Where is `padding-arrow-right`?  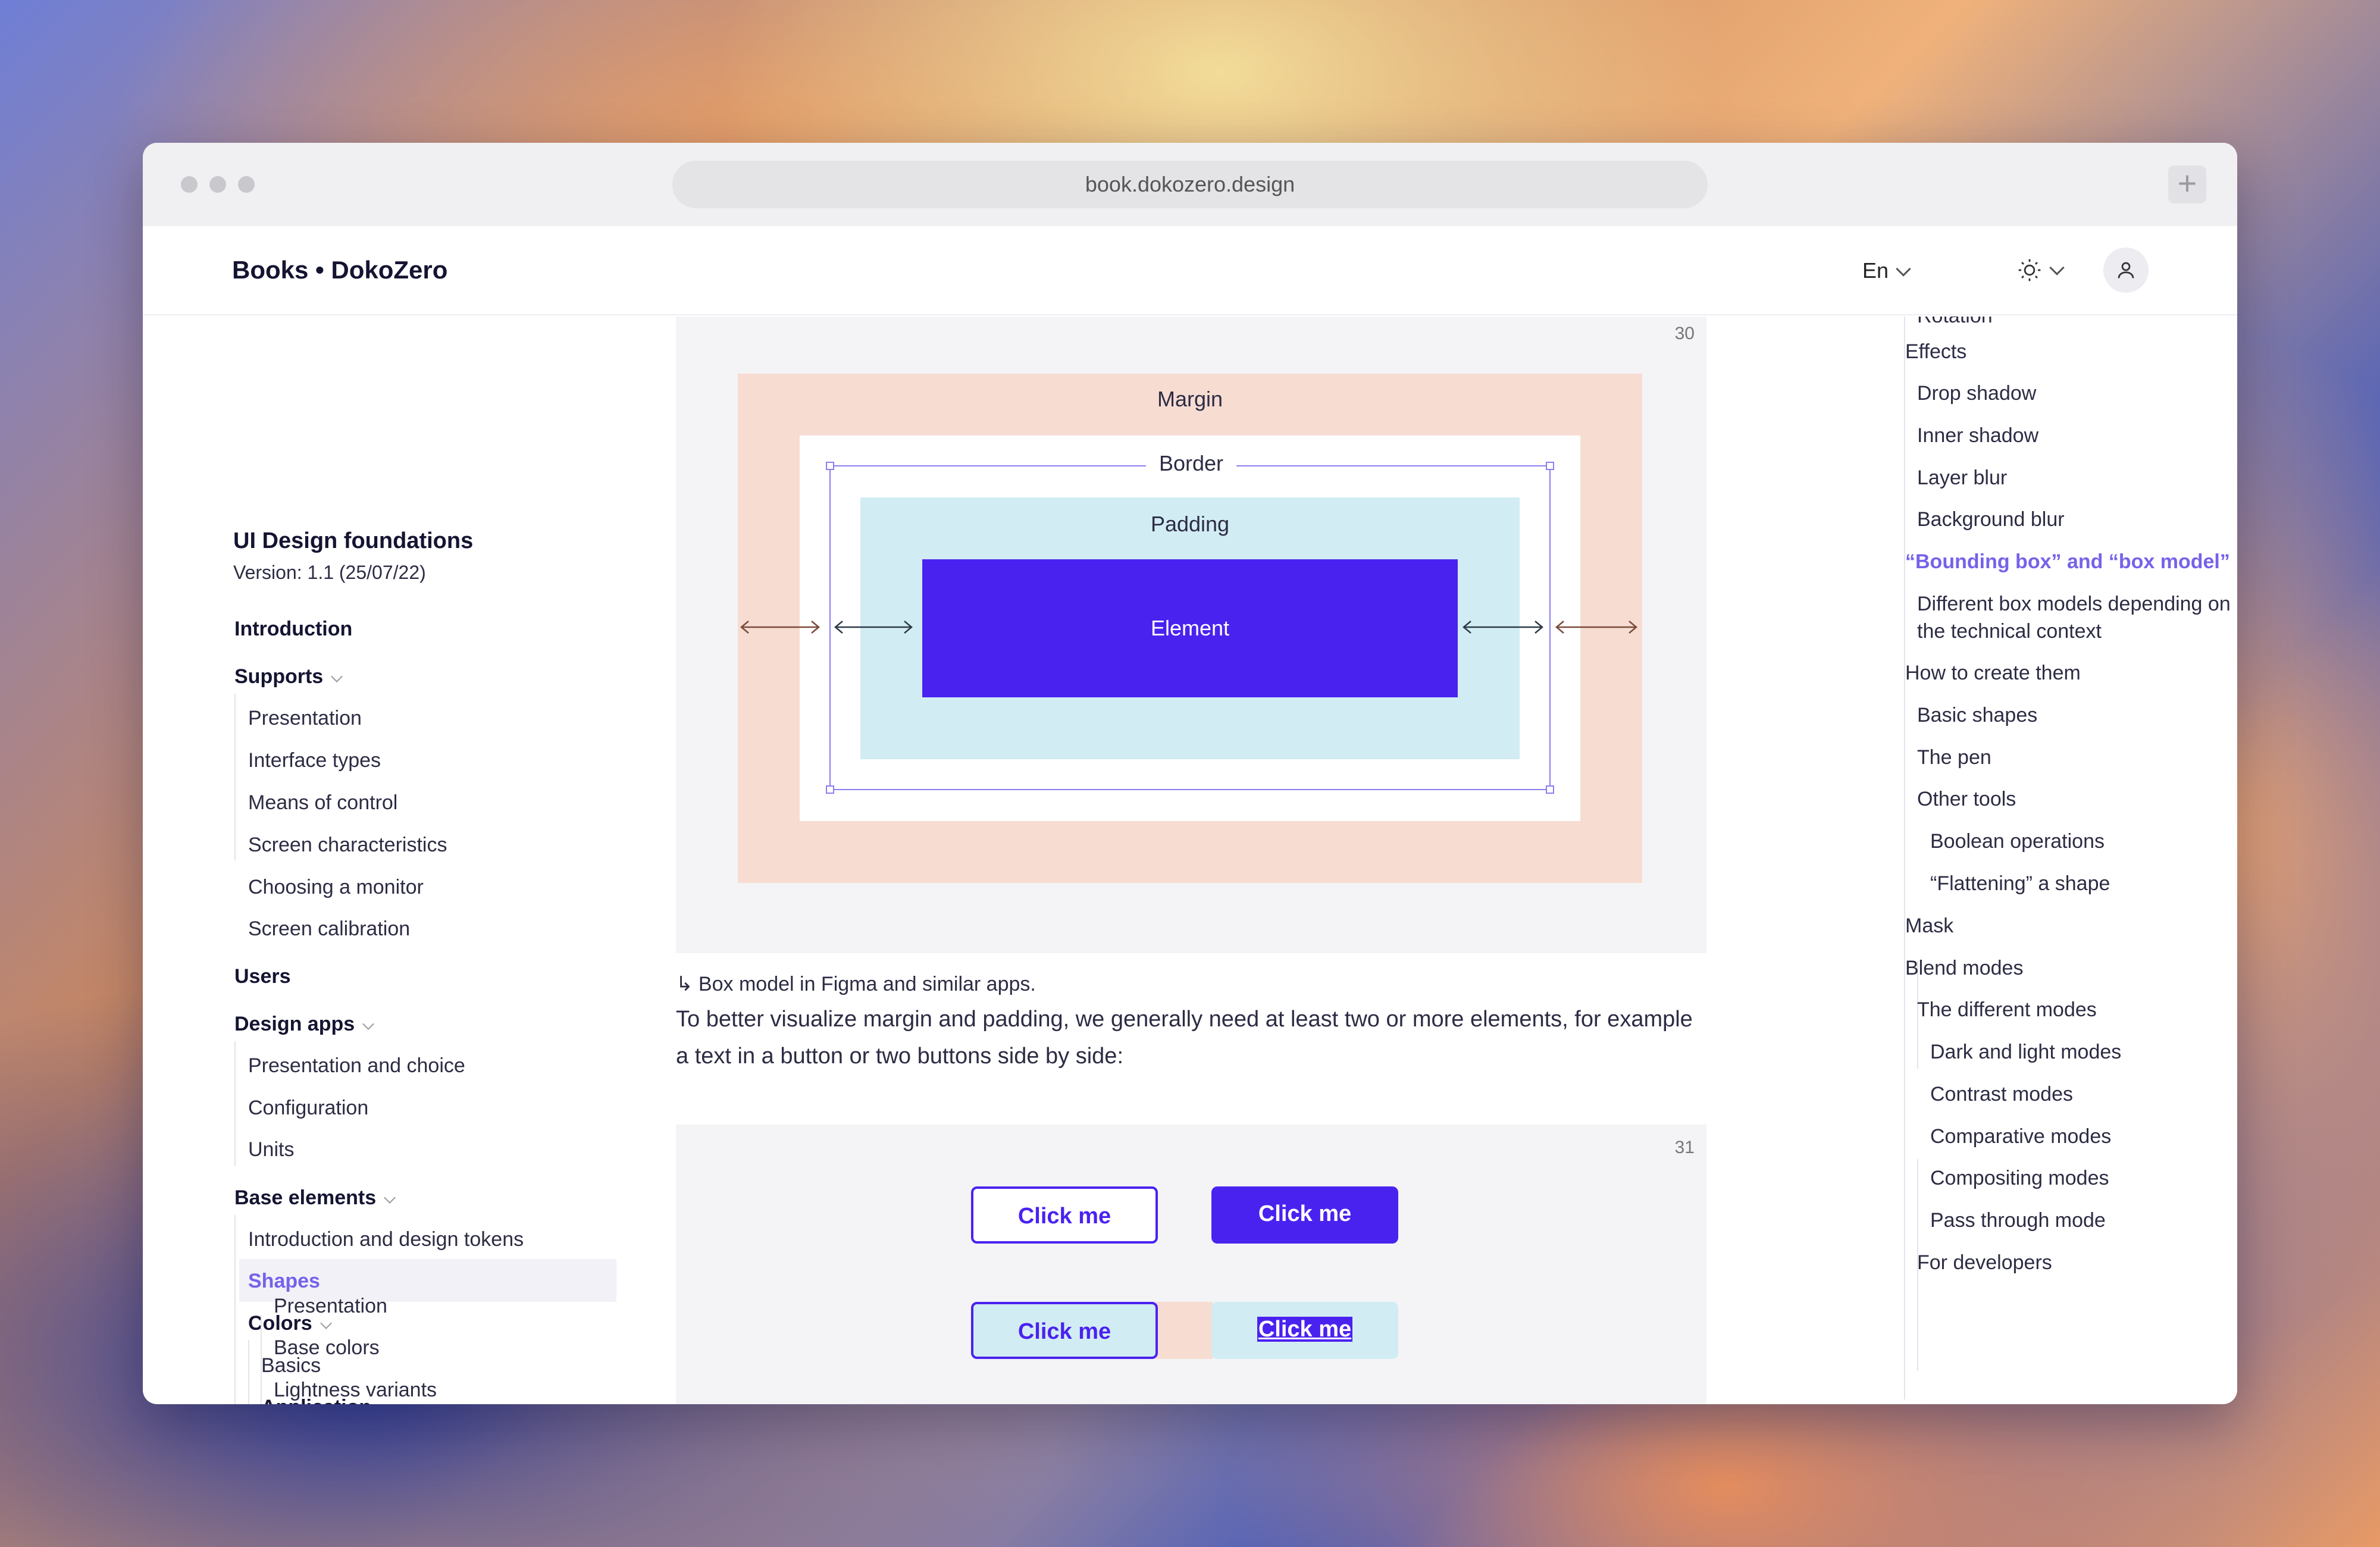 padding-arrow-right is located at coordinates (1503, 627).